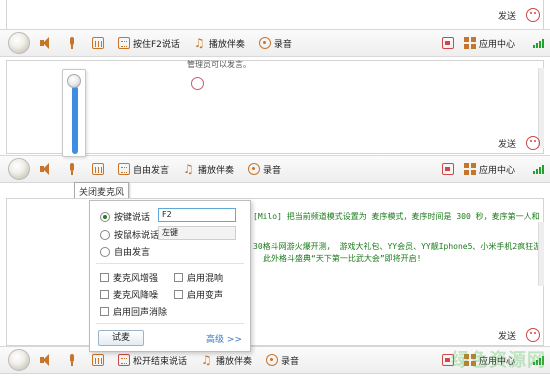 Image resolution: width=550 pixels, height=378 pixels. Describe the element at coordinates (496, 44) in the screenshot. I see `app-center-label: 应用中心` at that location.